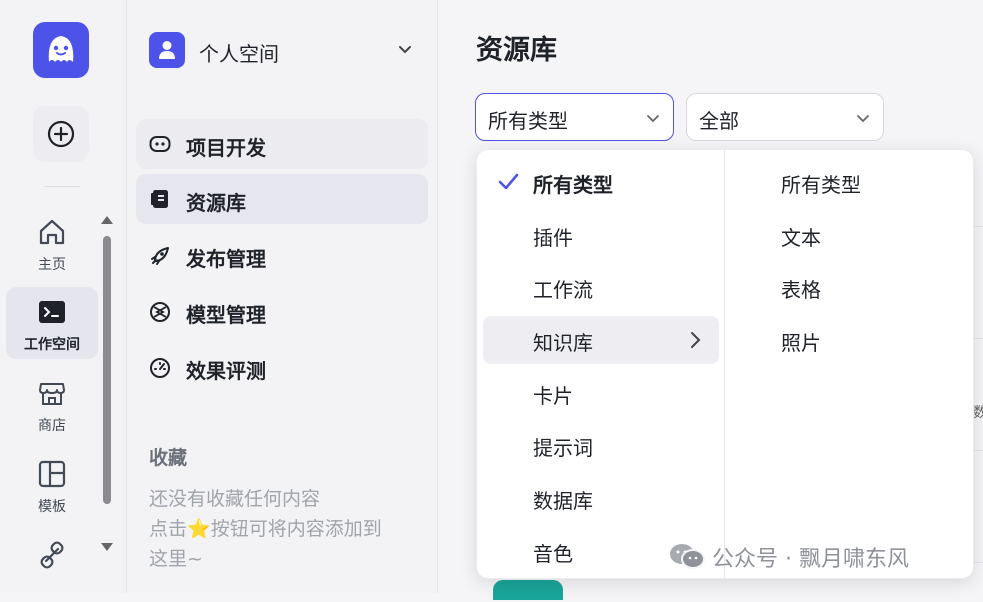 The height and width of the screenshot is (602, 983). I want to click on nav-item-label: 效果评测, so click(226, 371).